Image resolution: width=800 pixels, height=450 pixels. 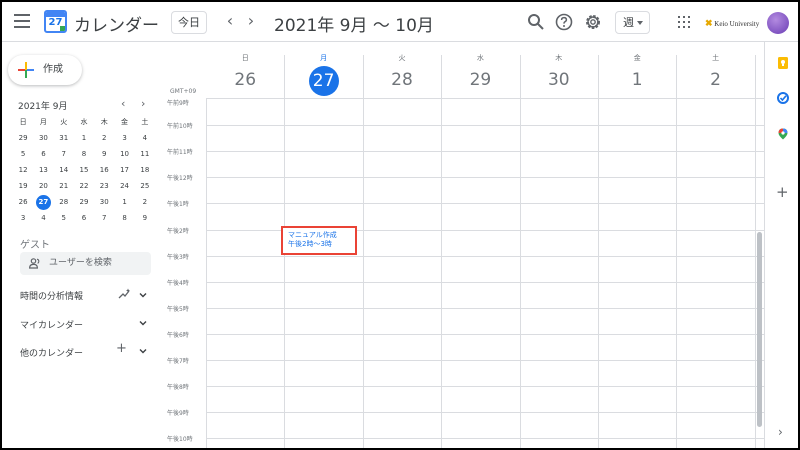 I want to click on mini-day: 24, so click(x=124, y=186).